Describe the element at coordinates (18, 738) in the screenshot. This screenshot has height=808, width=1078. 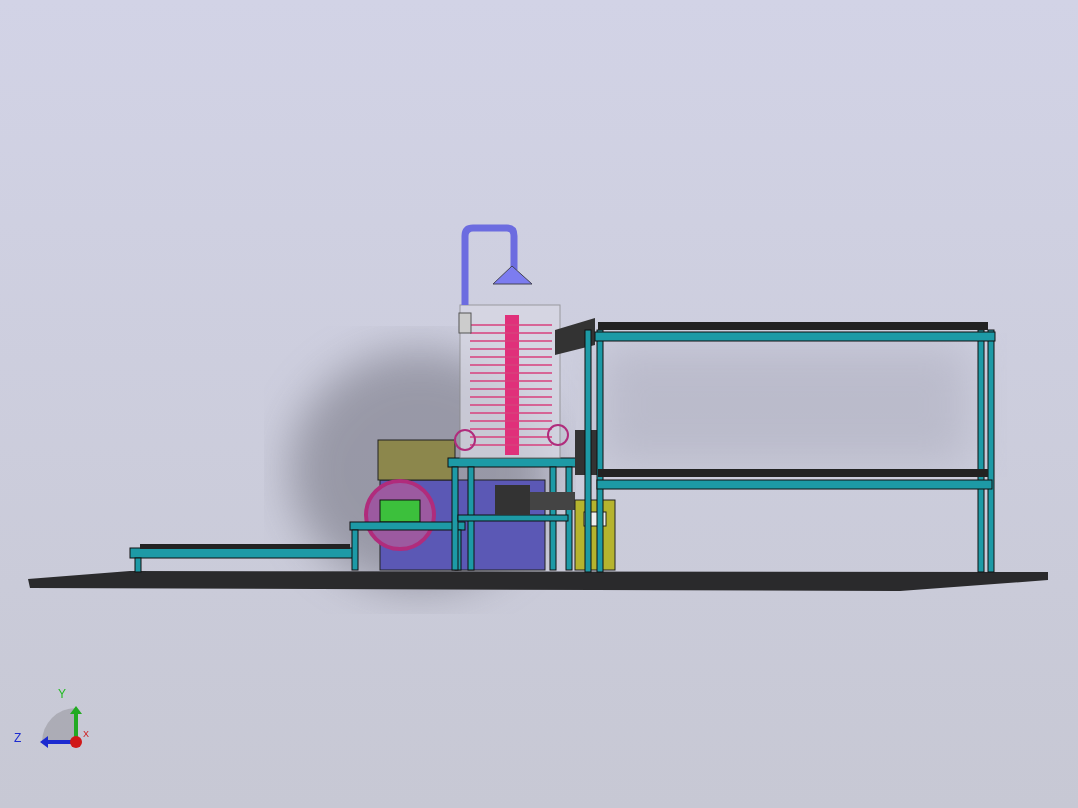
I see `axis-label: Z` at that location.